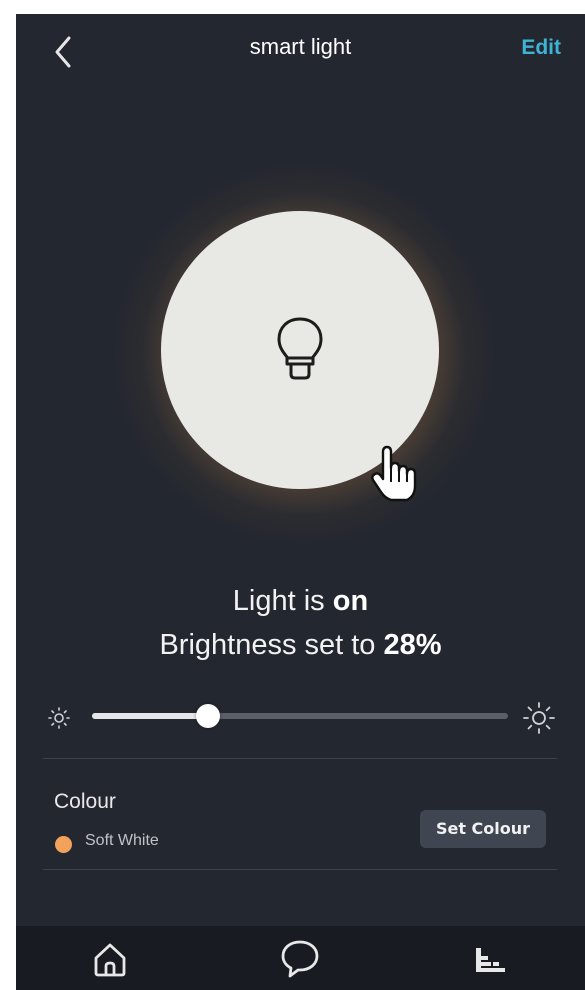 Image resolution: width=585 pixels, height=990 pixels. Describe the element at coordinates (412, 645) in the screenshot. I see `brightness-value: 28%` at that location.